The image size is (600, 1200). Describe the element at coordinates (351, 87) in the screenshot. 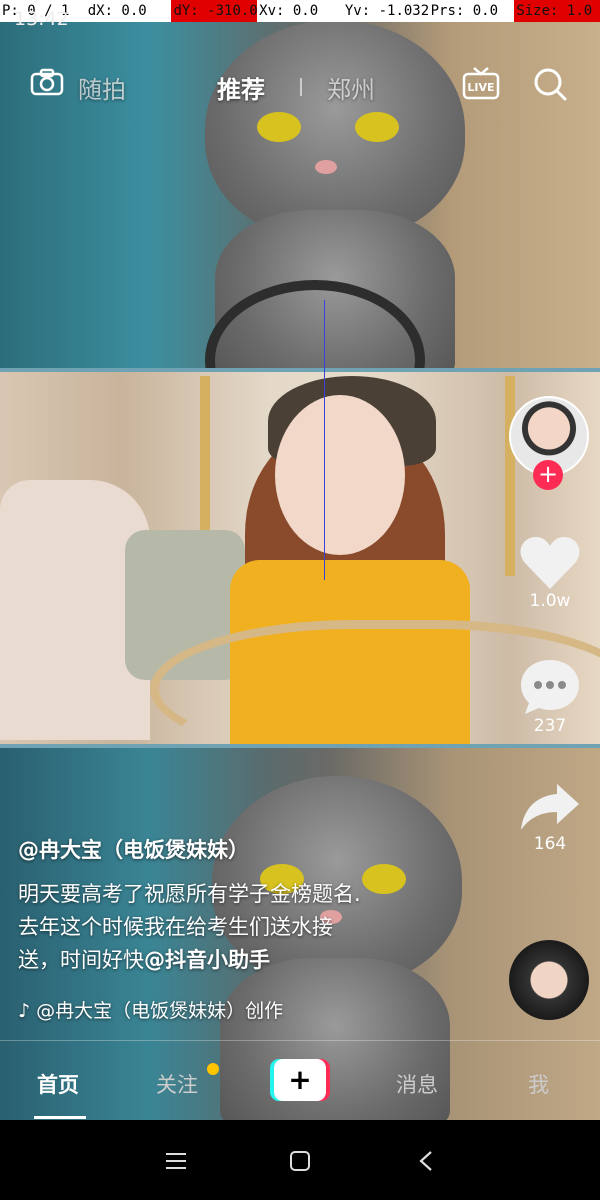

I see `tab-city: 郑州` at that location.